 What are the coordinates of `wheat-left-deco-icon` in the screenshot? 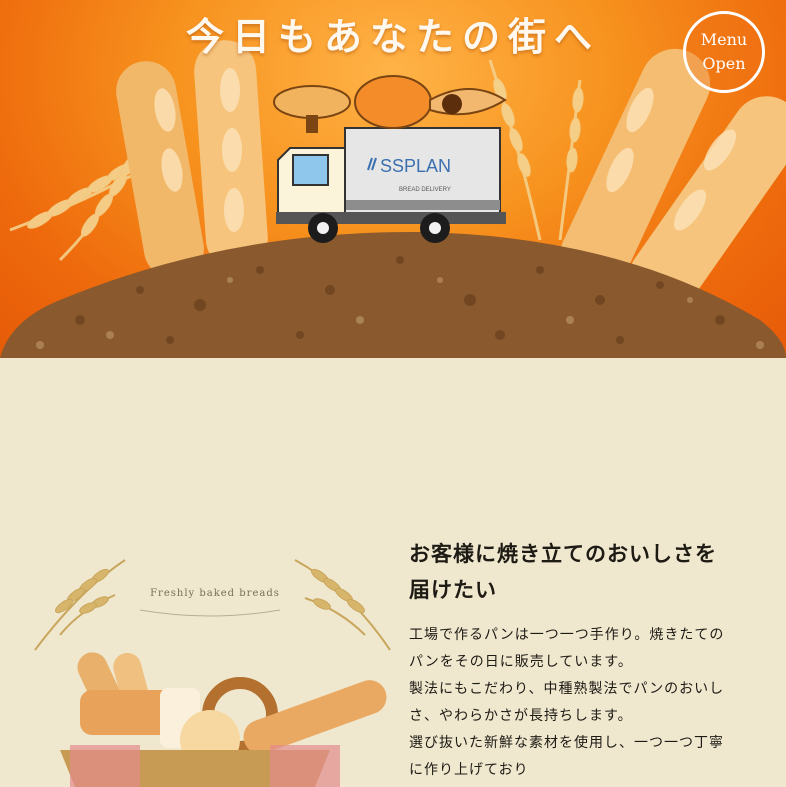 It's located at (80, 605).